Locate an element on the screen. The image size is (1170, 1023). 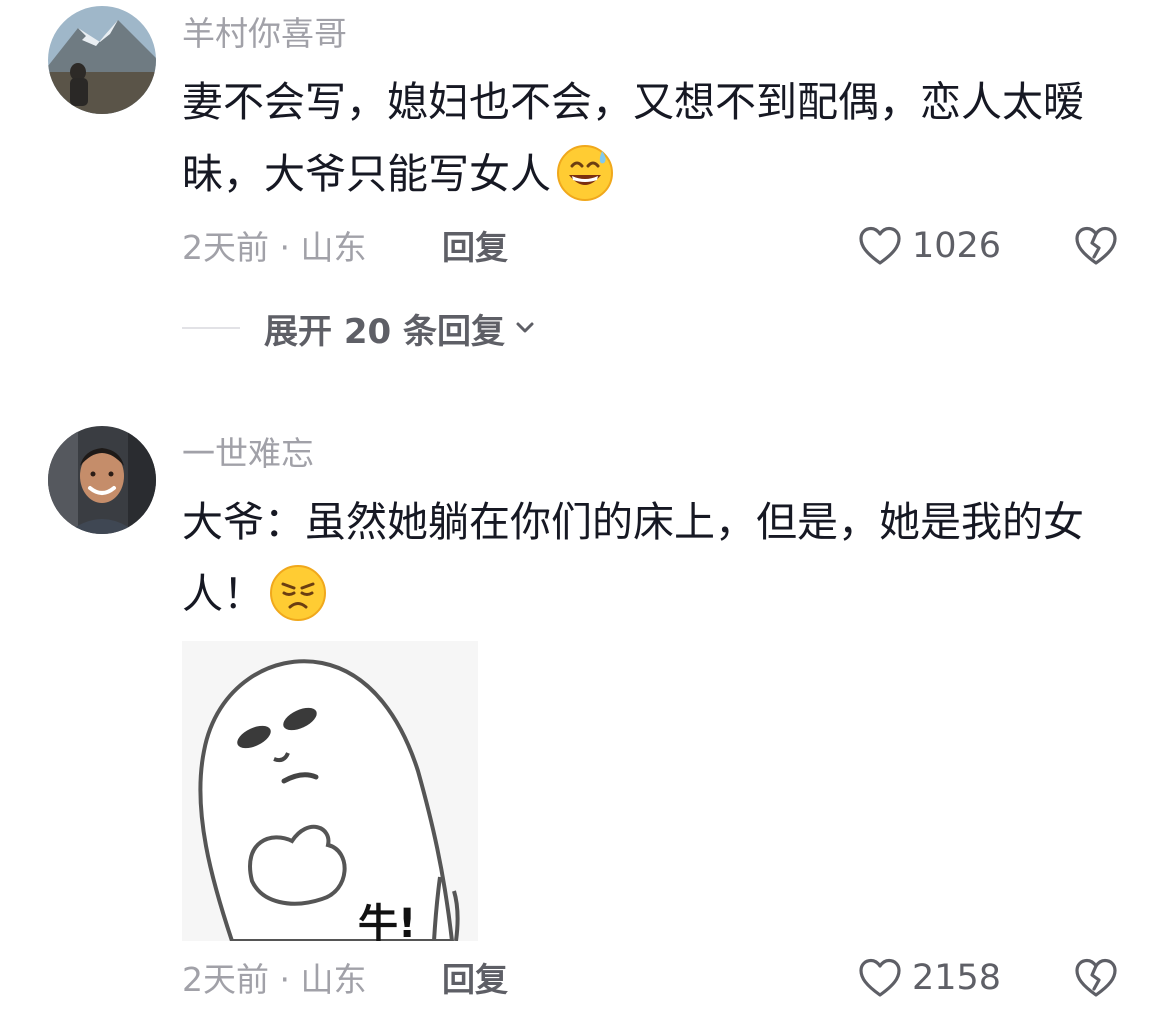
chevron-down-icon is located at coordinates (525, 328).